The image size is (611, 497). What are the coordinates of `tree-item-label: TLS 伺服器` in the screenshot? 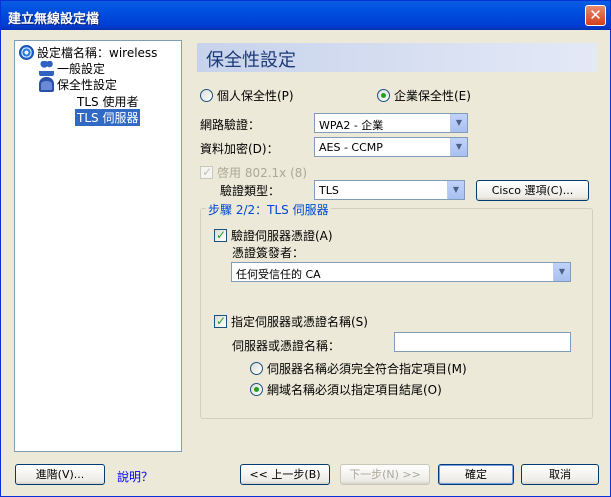 It's located at (108, 118).